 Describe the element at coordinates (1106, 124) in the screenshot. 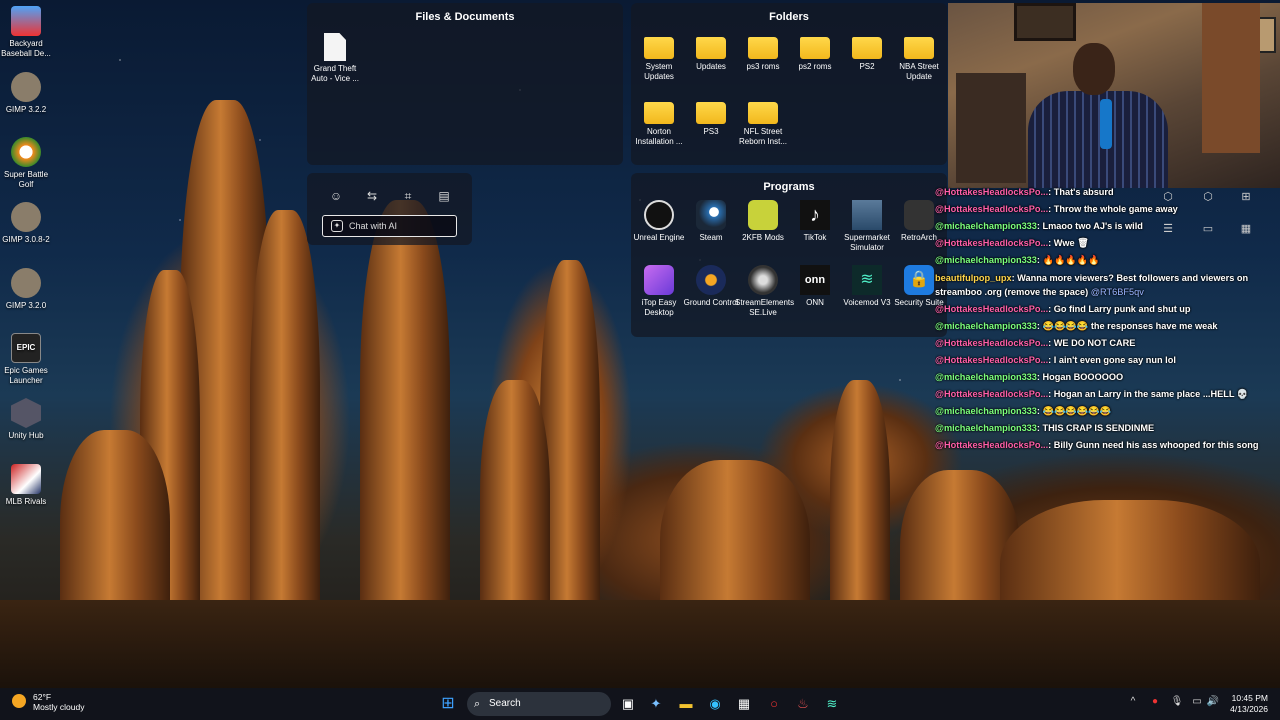

I see `microphone` at that location.